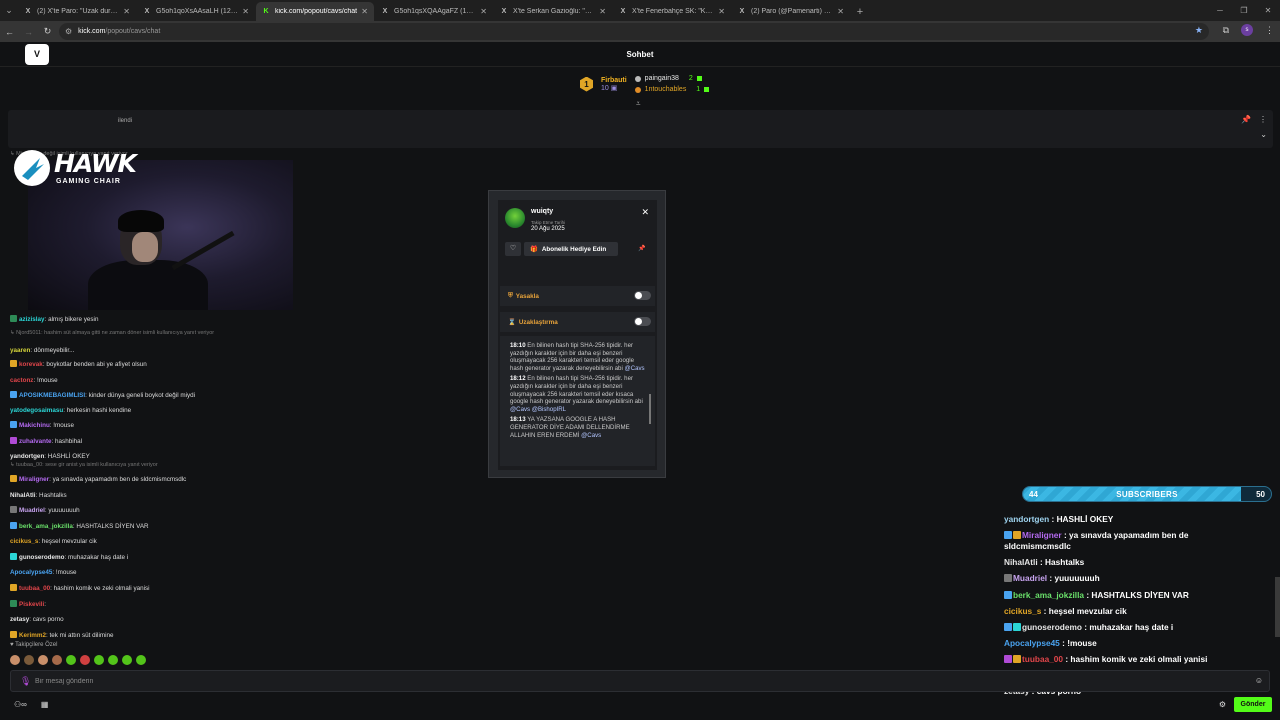 The width and height of the screenshot is (1280, 720). I want to click on chat-username: azizislay, so click(32, 319).